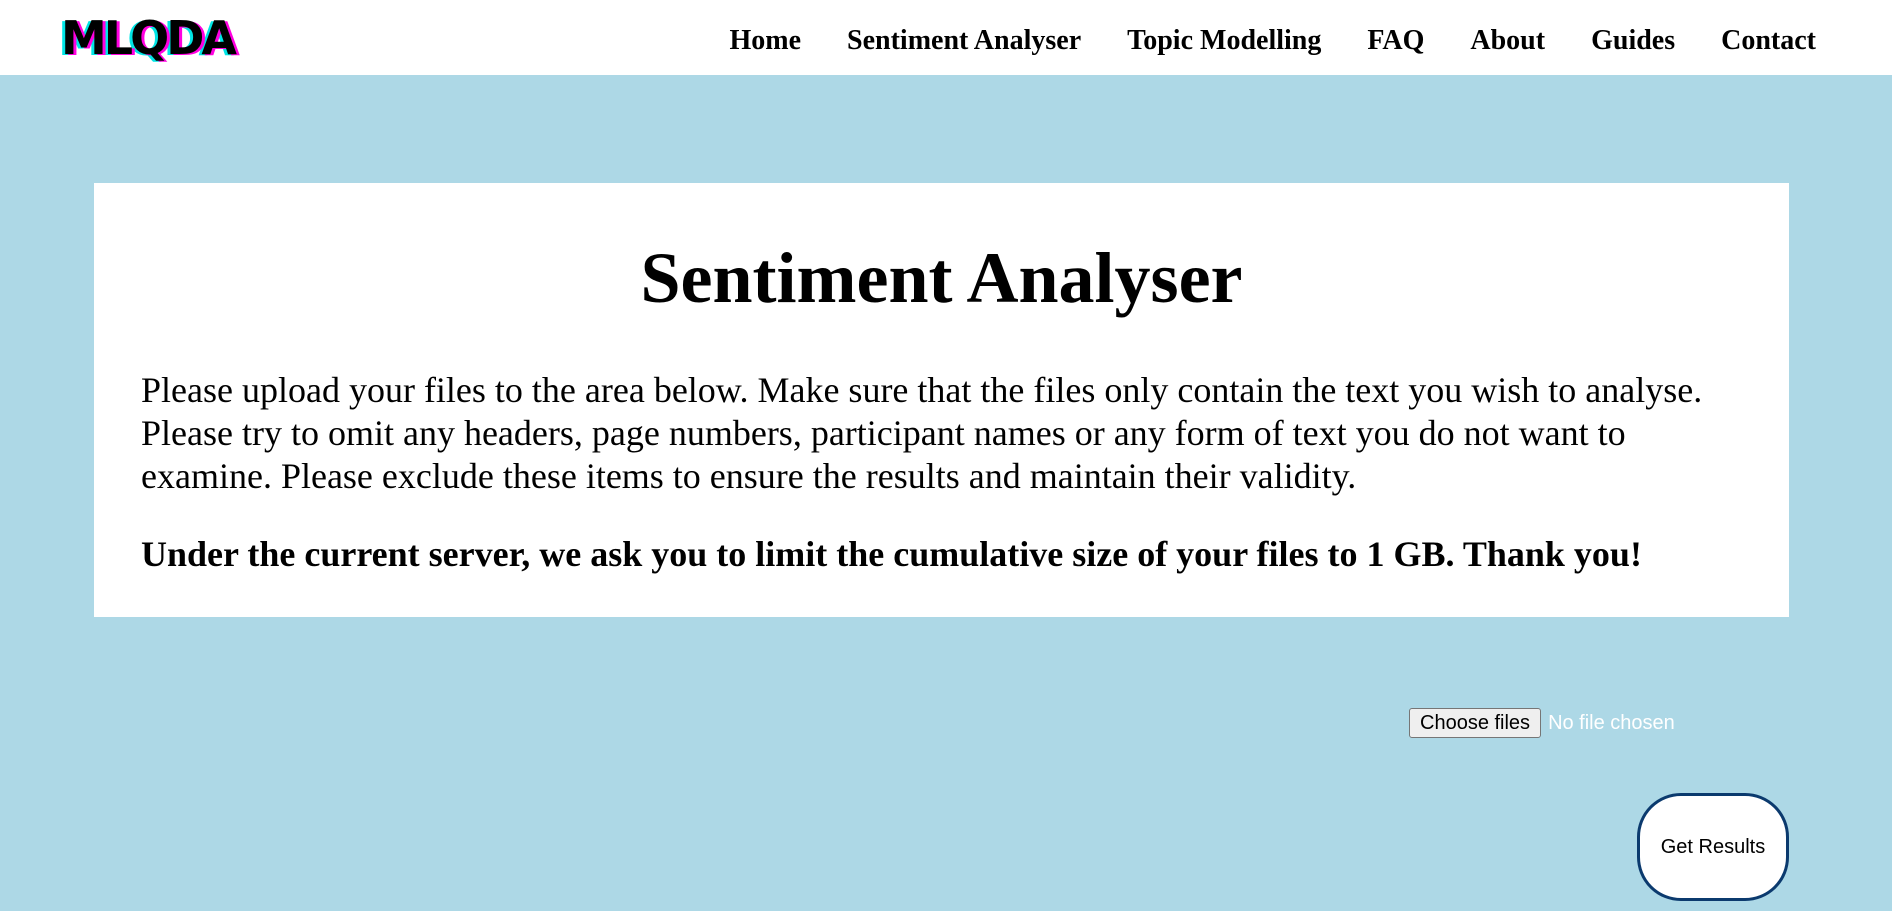 Image resolution: width=1892 pixels, height=911 pixels. What do you see at coordinates (1633, 41) in the screenshot?
I see `nav-link-guides: Guides` at bounding box center [1633, 41].